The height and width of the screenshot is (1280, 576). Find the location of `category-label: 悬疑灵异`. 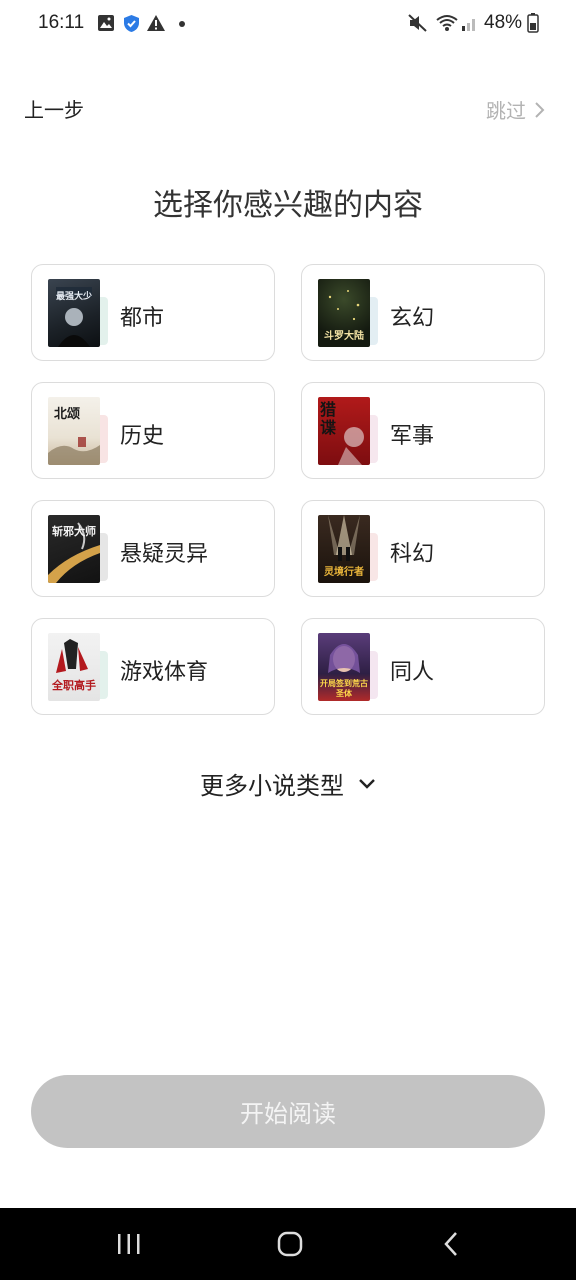

category-label: 悬疑灵异 is located at coordinates (164, 554).